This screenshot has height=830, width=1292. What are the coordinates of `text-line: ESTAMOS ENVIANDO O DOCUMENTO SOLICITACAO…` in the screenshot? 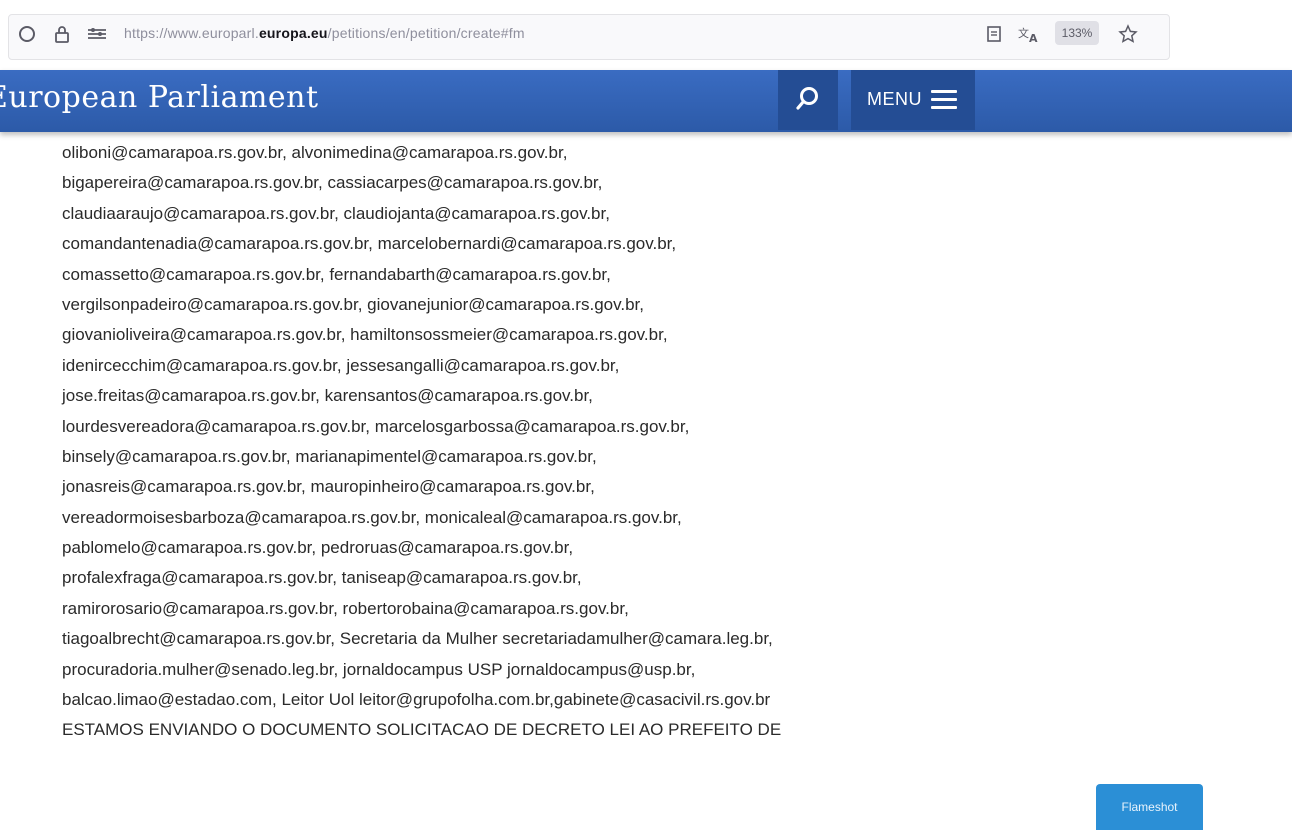 It's located at (422, 730).